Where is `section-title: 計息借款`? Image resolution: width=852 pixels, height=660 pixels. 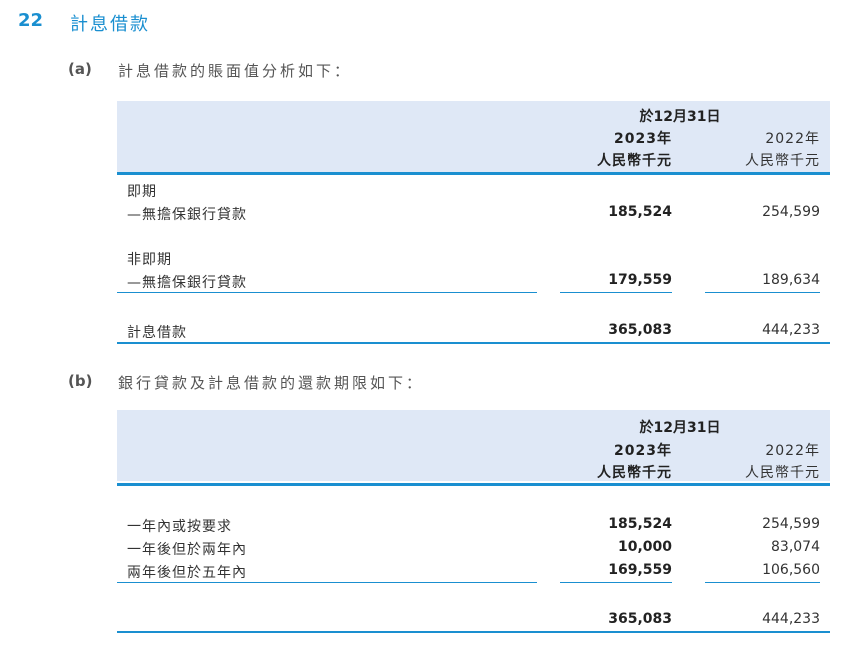
section-title: 計息借款 is located at coordinates (110, 24).